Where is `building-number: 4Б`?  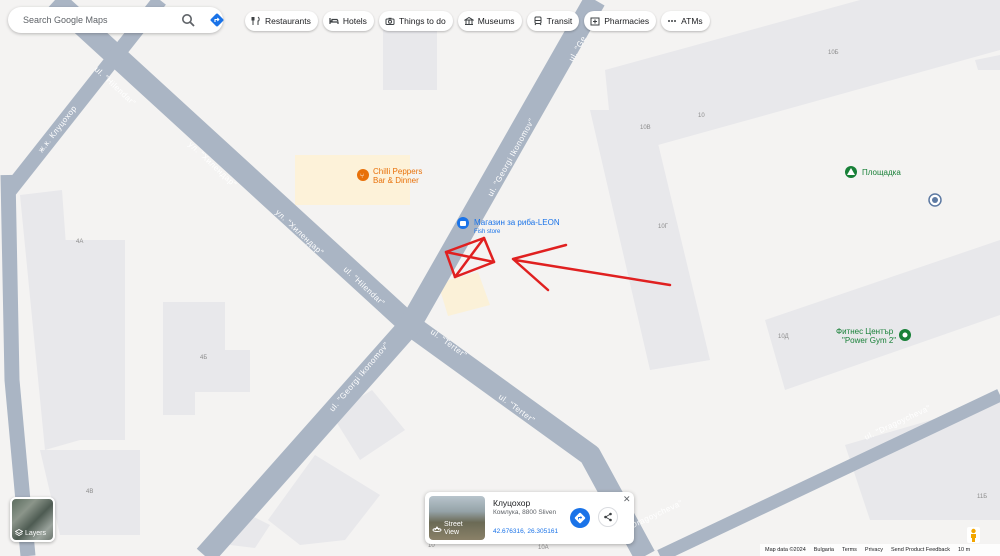
building-number: 4Б is located at coordinates (203, 358).